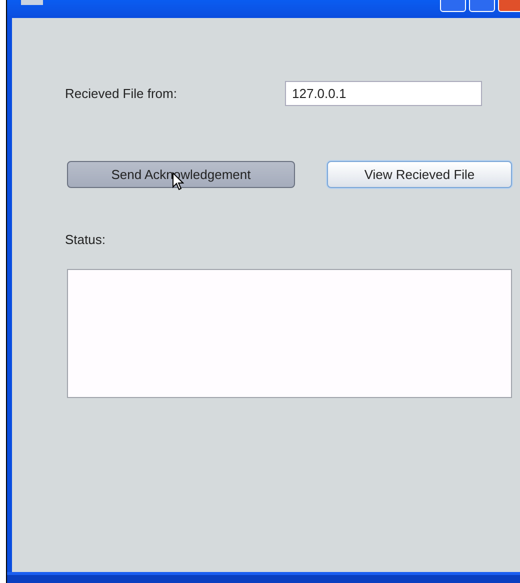 The height and width of the screenshot is (583, 520). Describe the element at coordinates (85, 239) in the screenshot. I see `status-label: Status:` at that location.